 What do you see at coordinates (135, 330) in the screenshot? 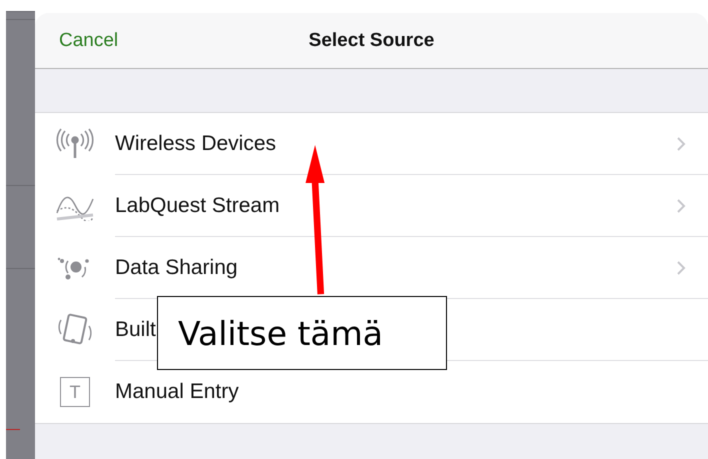
I see `source-label: Built` at bounding box center [135, 330].